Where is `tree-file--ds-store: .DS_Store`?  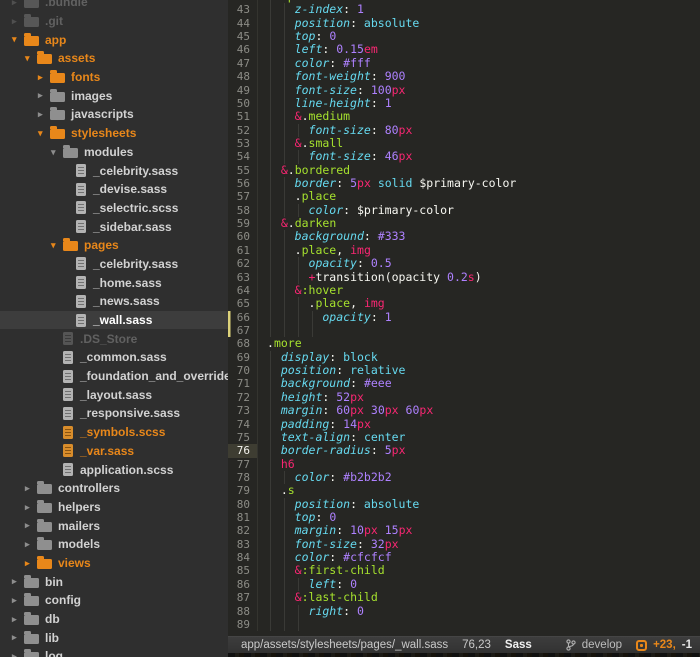
tree-file--ds-store: .DS_Store is located at coordinates (114, 338).